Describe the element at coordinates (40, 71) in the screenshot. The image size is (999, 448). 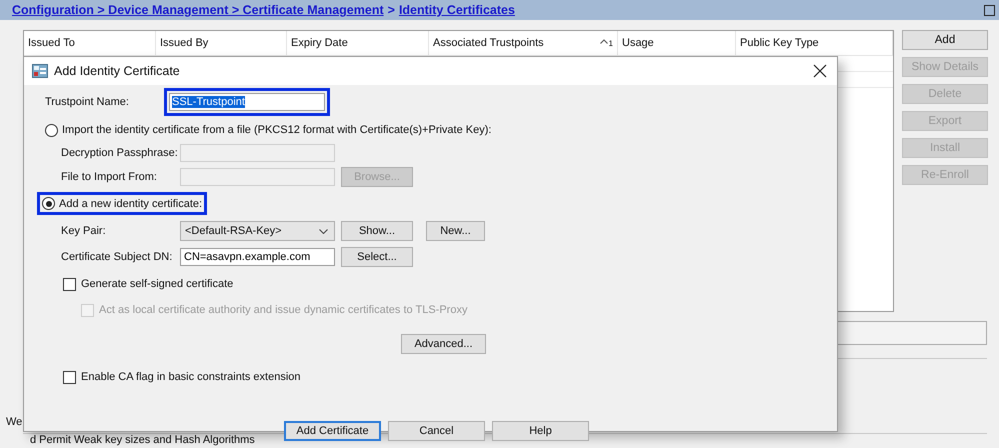
I see `certificate-icon` at that location.